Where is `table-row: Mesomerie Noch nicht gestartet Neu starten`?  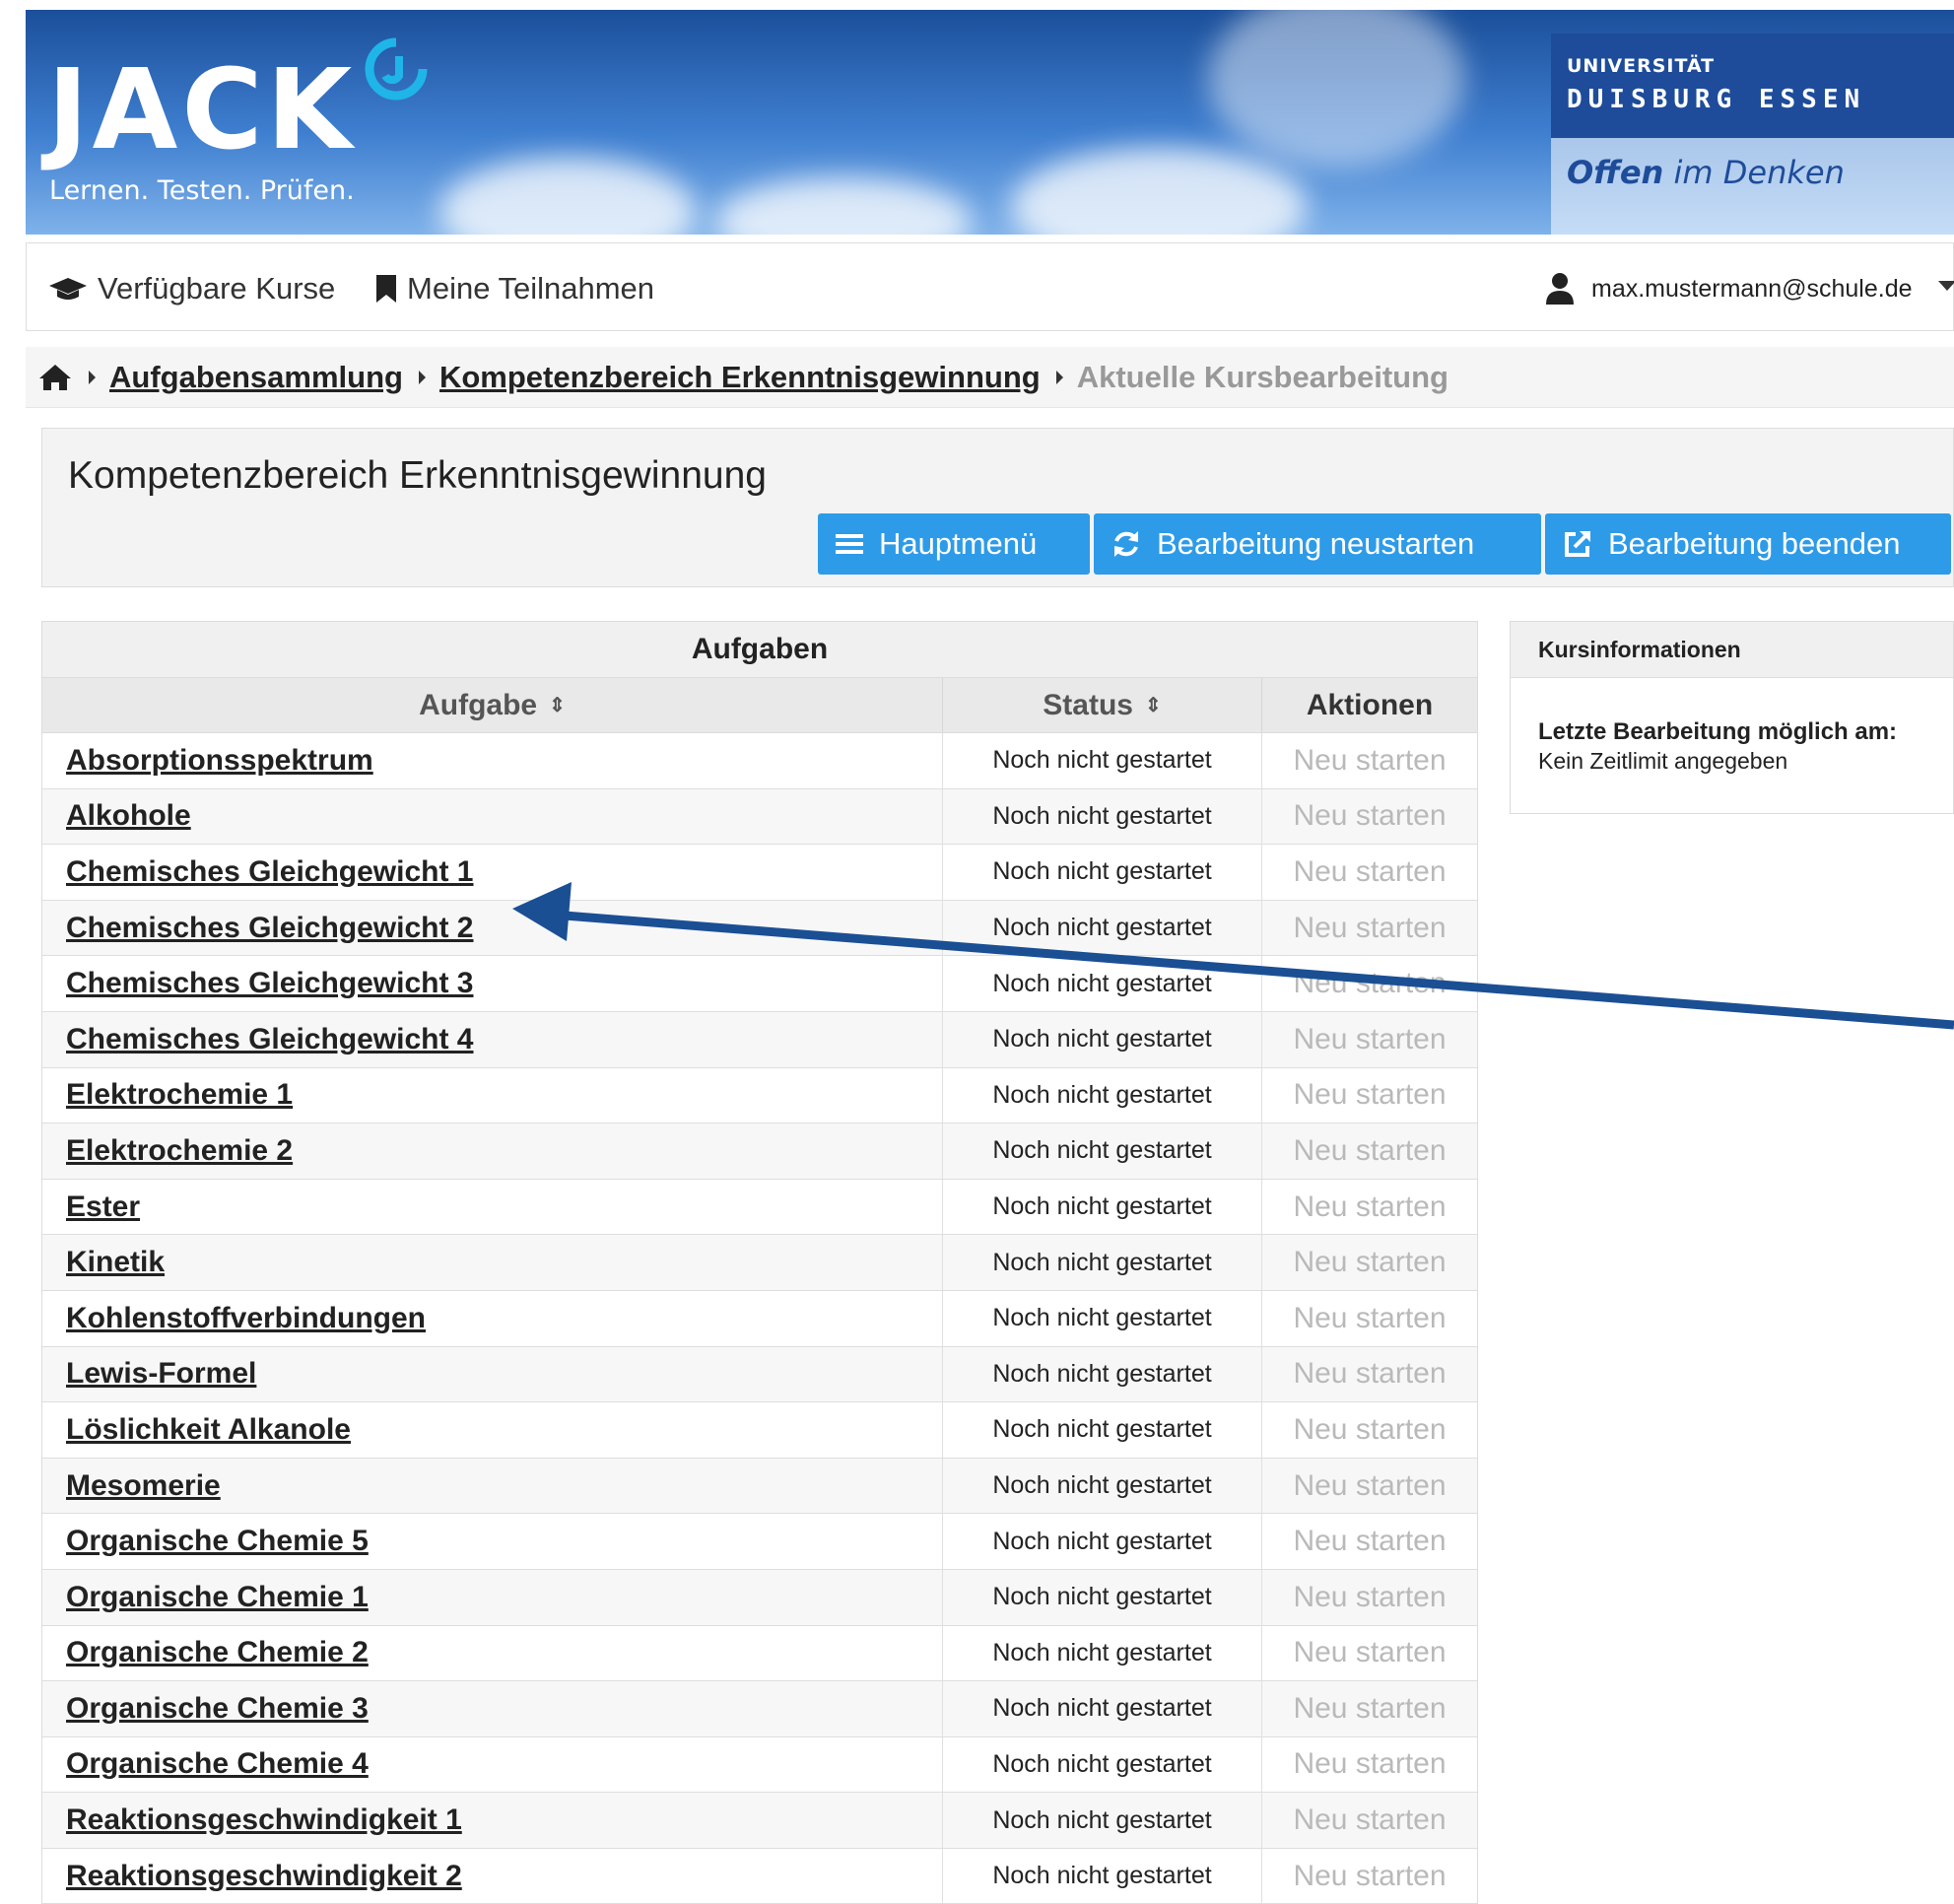 table-row: Mesomerie Noch nicht gestartet Neu starten is located at coordinates (759, 1486).